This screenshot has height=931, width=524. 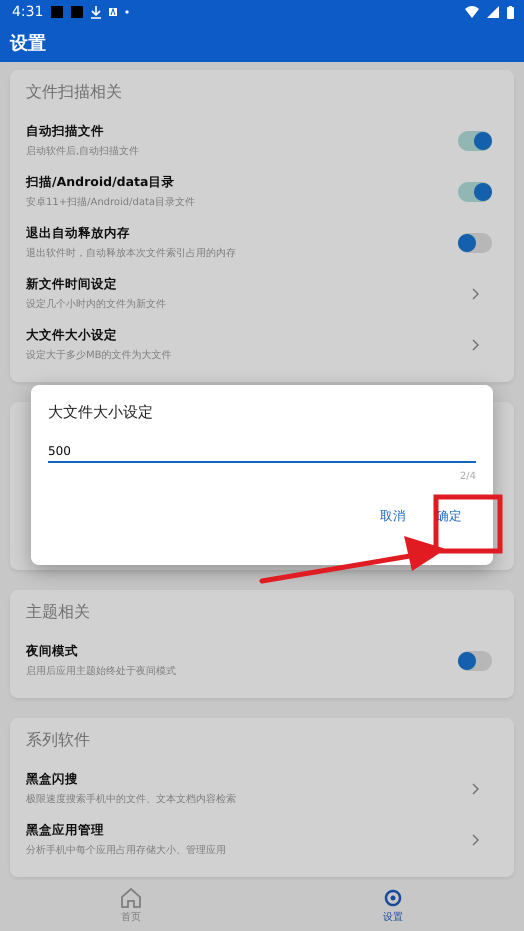 What do you see at coordinates (72, 335) in the screenshot?
I see `setting-title: 大文件大小设定` at bounding box center [72, 335].